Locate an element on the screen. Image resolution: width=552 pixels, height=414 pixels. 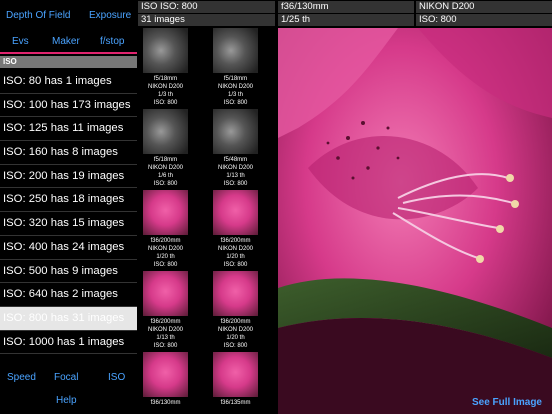
tab-evs: Evs is located at coordinates (20, 41).